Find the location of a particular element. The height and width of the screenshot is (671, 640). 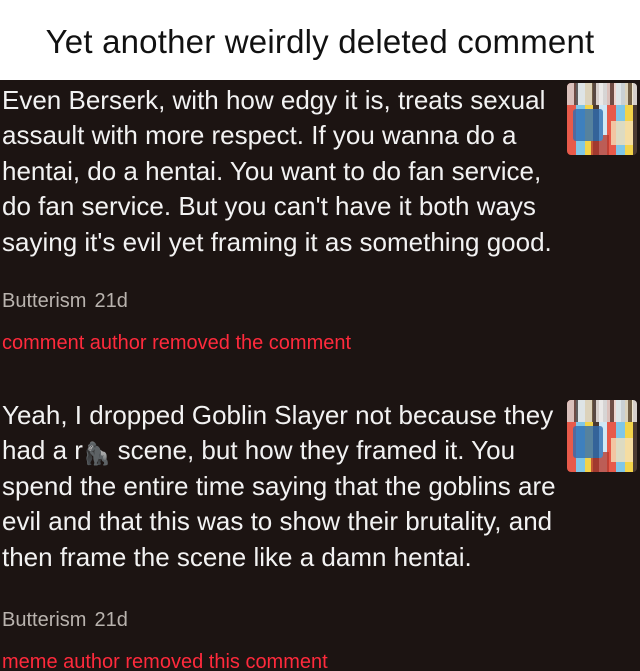

comment-2-meta: Butterism 21d is located at coordinates (65, 620).